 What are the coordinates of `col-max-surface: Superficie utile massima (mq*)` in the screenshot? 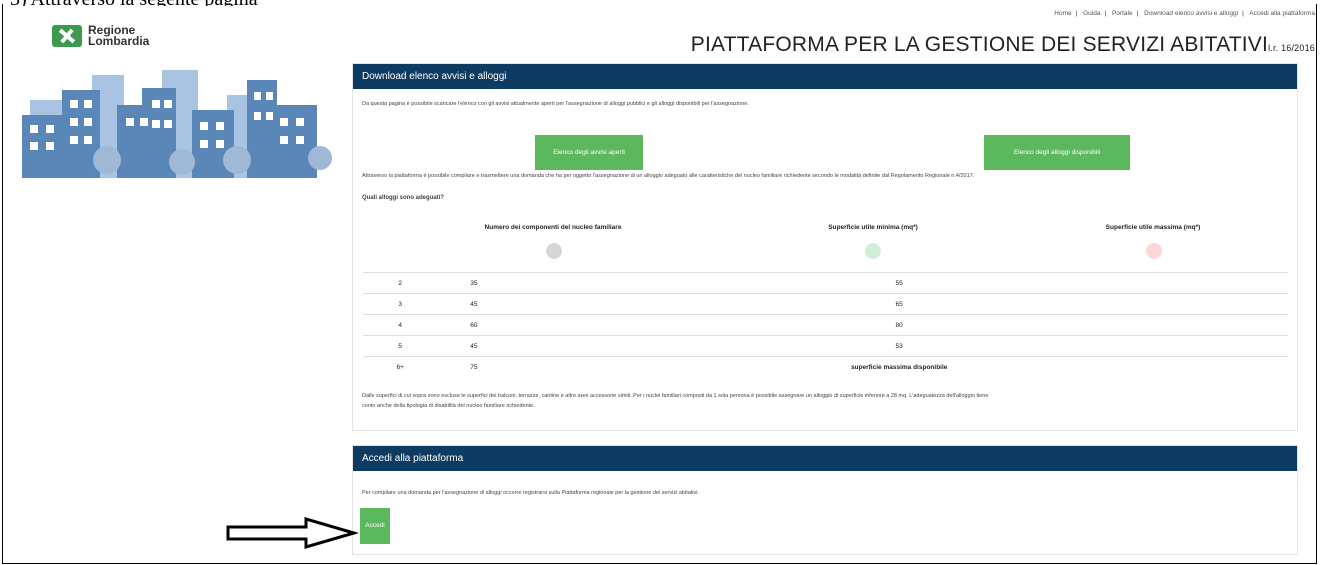 It's located at (1153, 227).